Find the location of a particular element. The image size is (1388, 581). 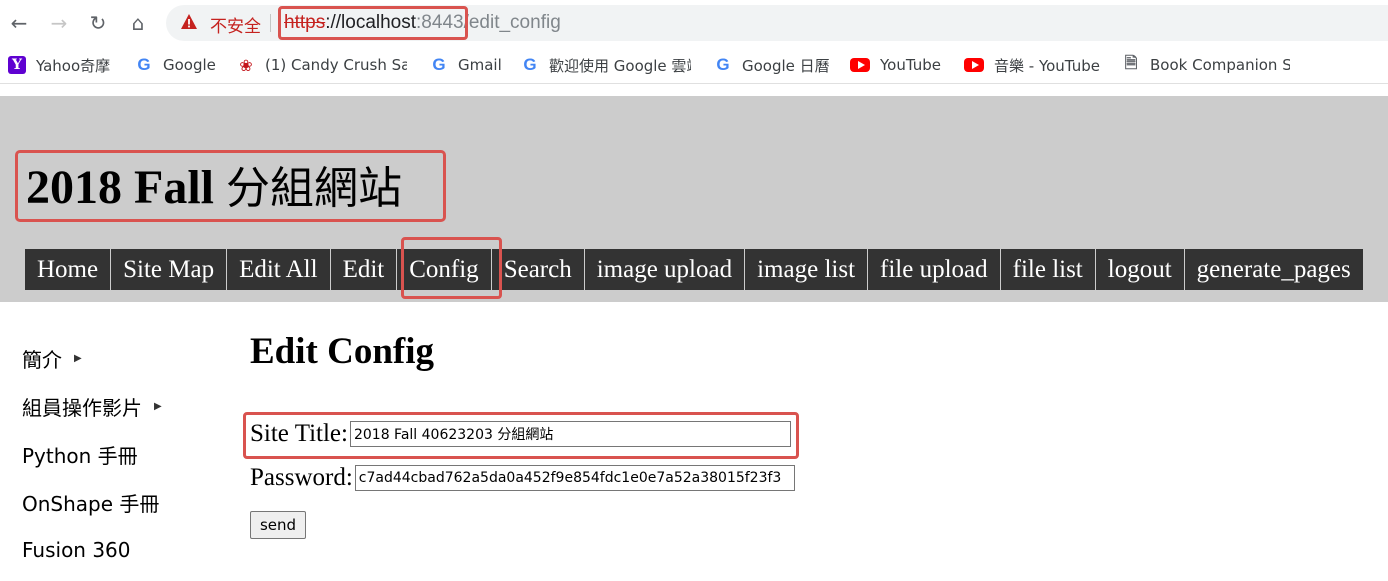

menu-logout: logout is located at coordinates (1140, 269).